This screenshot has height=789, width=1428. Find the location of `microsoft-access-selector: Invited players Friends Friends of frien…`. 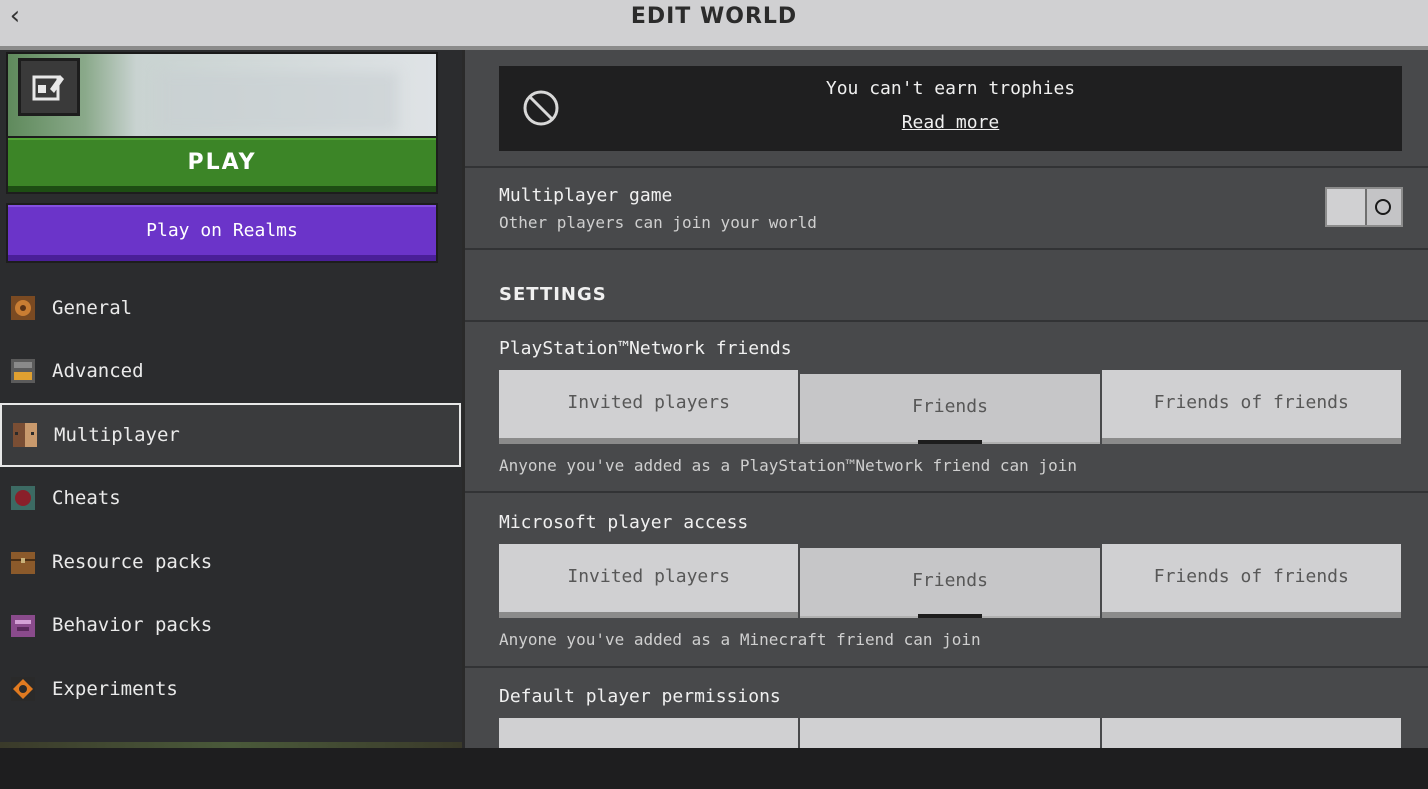

microsoft-access-selector: Invited players Friends Friends of frien… is located at coordinates (950, 581).